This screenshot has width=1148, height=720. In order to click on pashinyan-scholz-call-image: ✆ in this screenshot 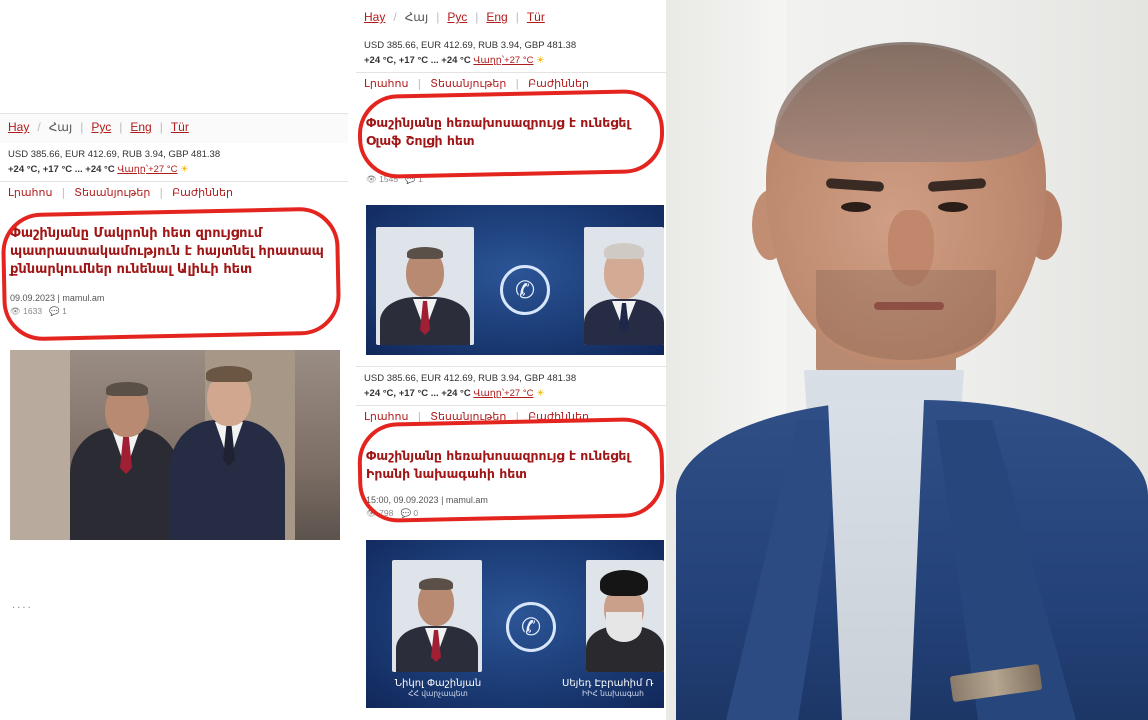, I will do `click(515, 280)`.